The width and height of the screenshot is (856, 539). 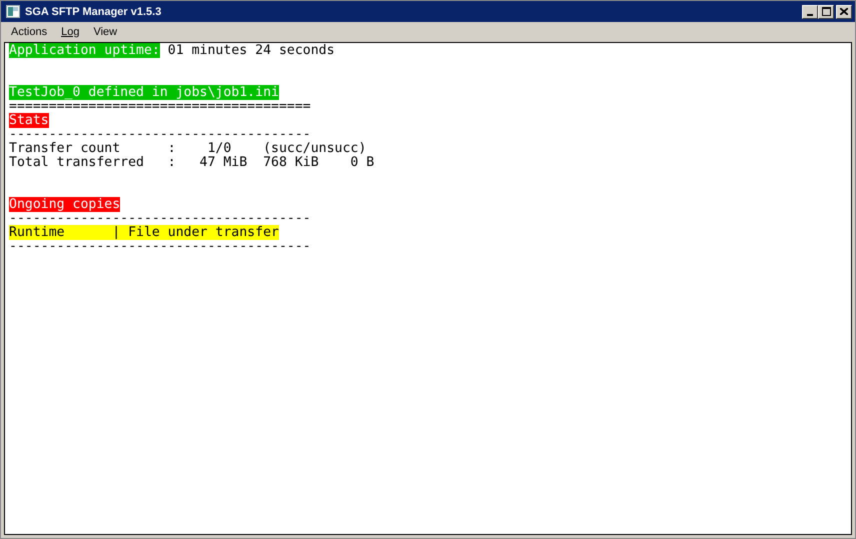 I want to click on close-icon, so click(x=844, y=11).